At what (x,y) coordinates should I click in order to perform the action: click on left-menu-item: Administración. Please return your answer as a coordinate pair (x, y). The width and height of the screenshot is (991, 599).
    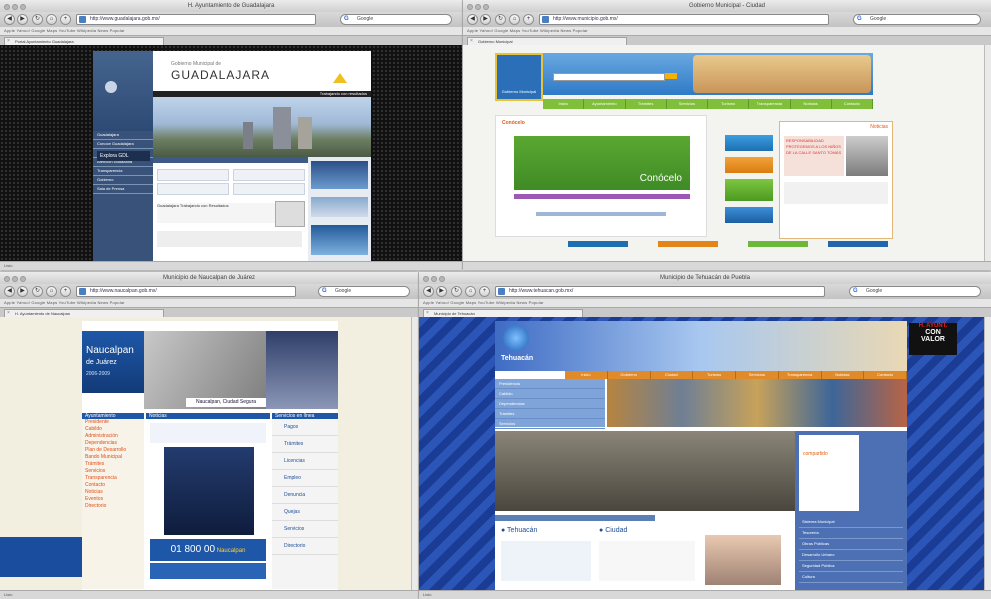
    Looking at the image, I should click on (113, 436).